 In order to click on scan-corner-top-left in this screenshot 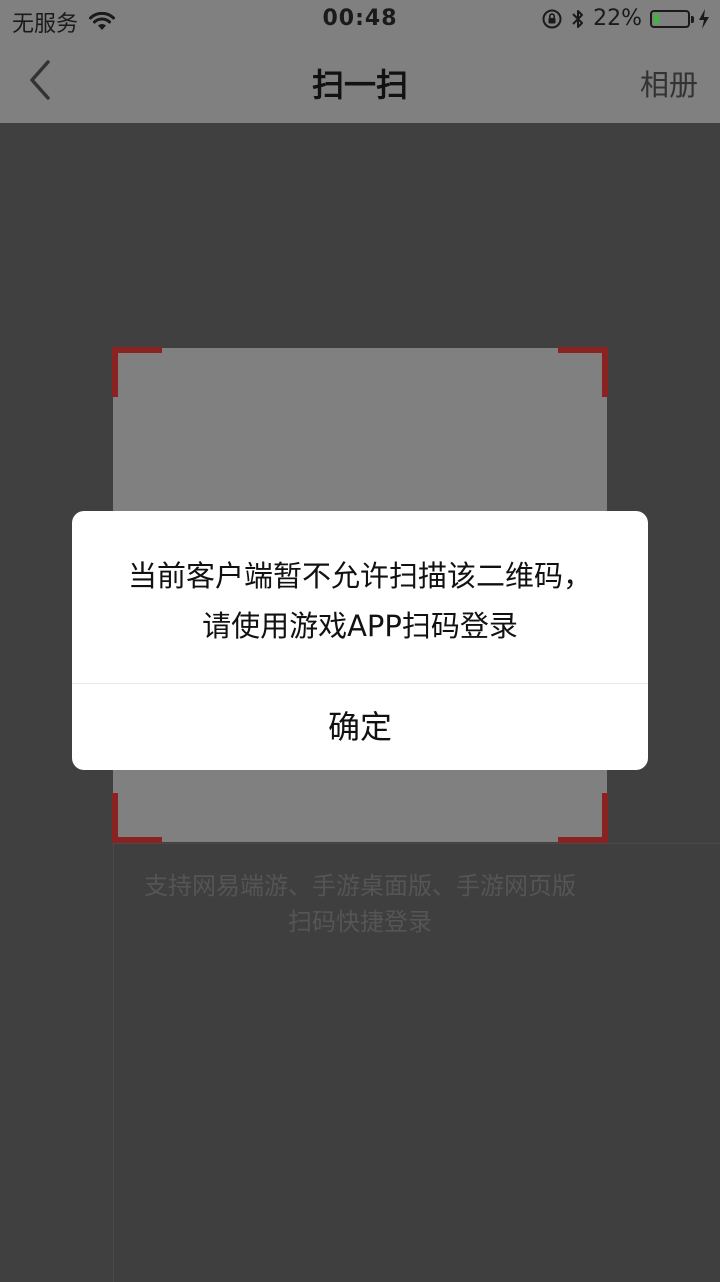, I will do `click(137, 372)`.